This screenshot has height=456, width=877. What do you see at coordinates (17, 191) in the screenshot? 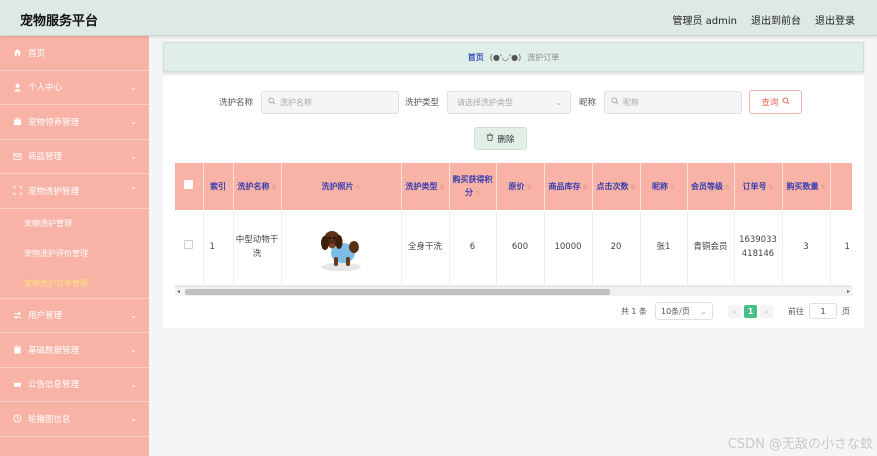
I see `expand-icon` at bounding box center [17, 191].